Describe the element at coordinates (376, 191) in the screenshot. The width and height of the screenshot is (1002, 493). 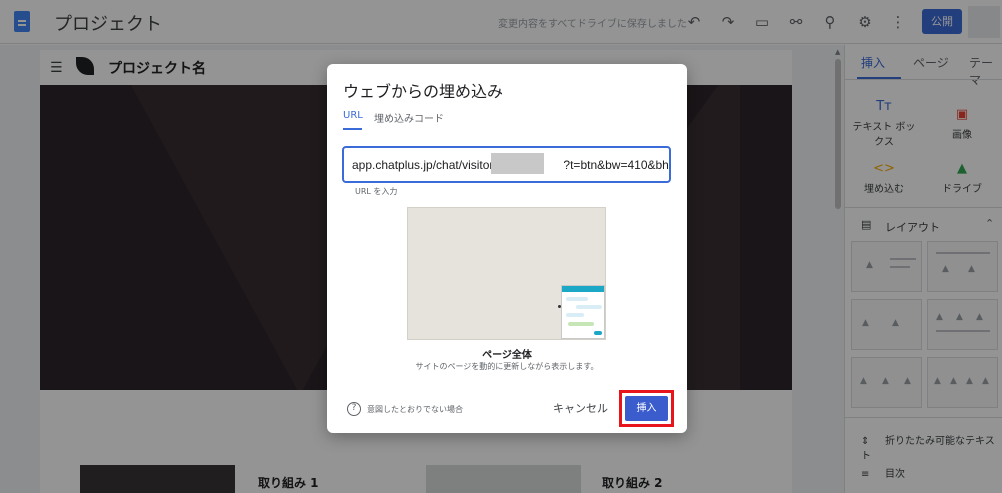
I see `url-hint: URL を入力` at that location.